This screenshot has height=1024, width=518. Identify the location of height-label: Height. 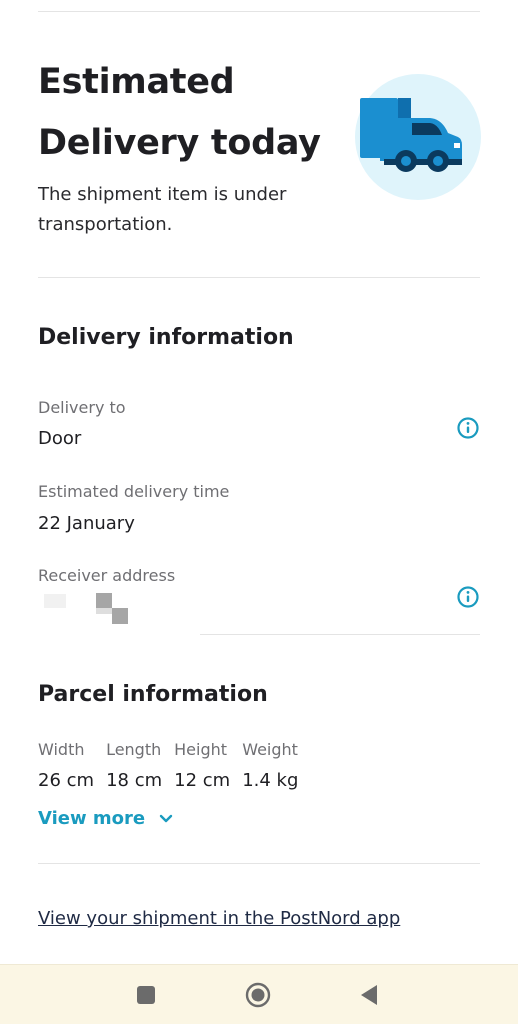
(201, 749).